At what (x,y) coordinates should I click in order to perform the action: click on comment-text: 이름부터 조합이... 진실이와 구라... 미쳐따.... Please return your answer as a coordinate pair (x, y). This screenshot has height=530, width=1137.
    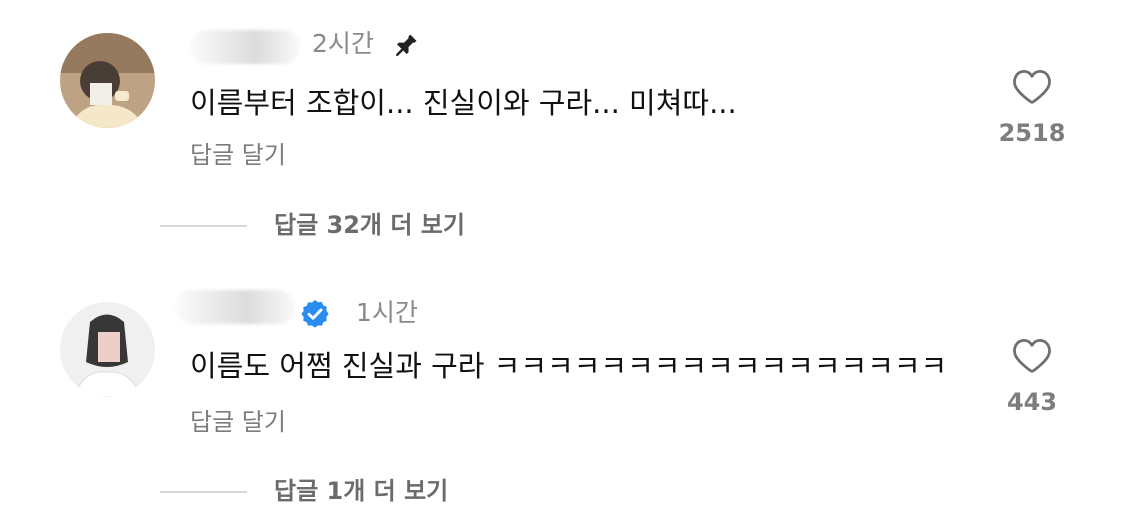
    Looking at the image, I should click on (463, 103).